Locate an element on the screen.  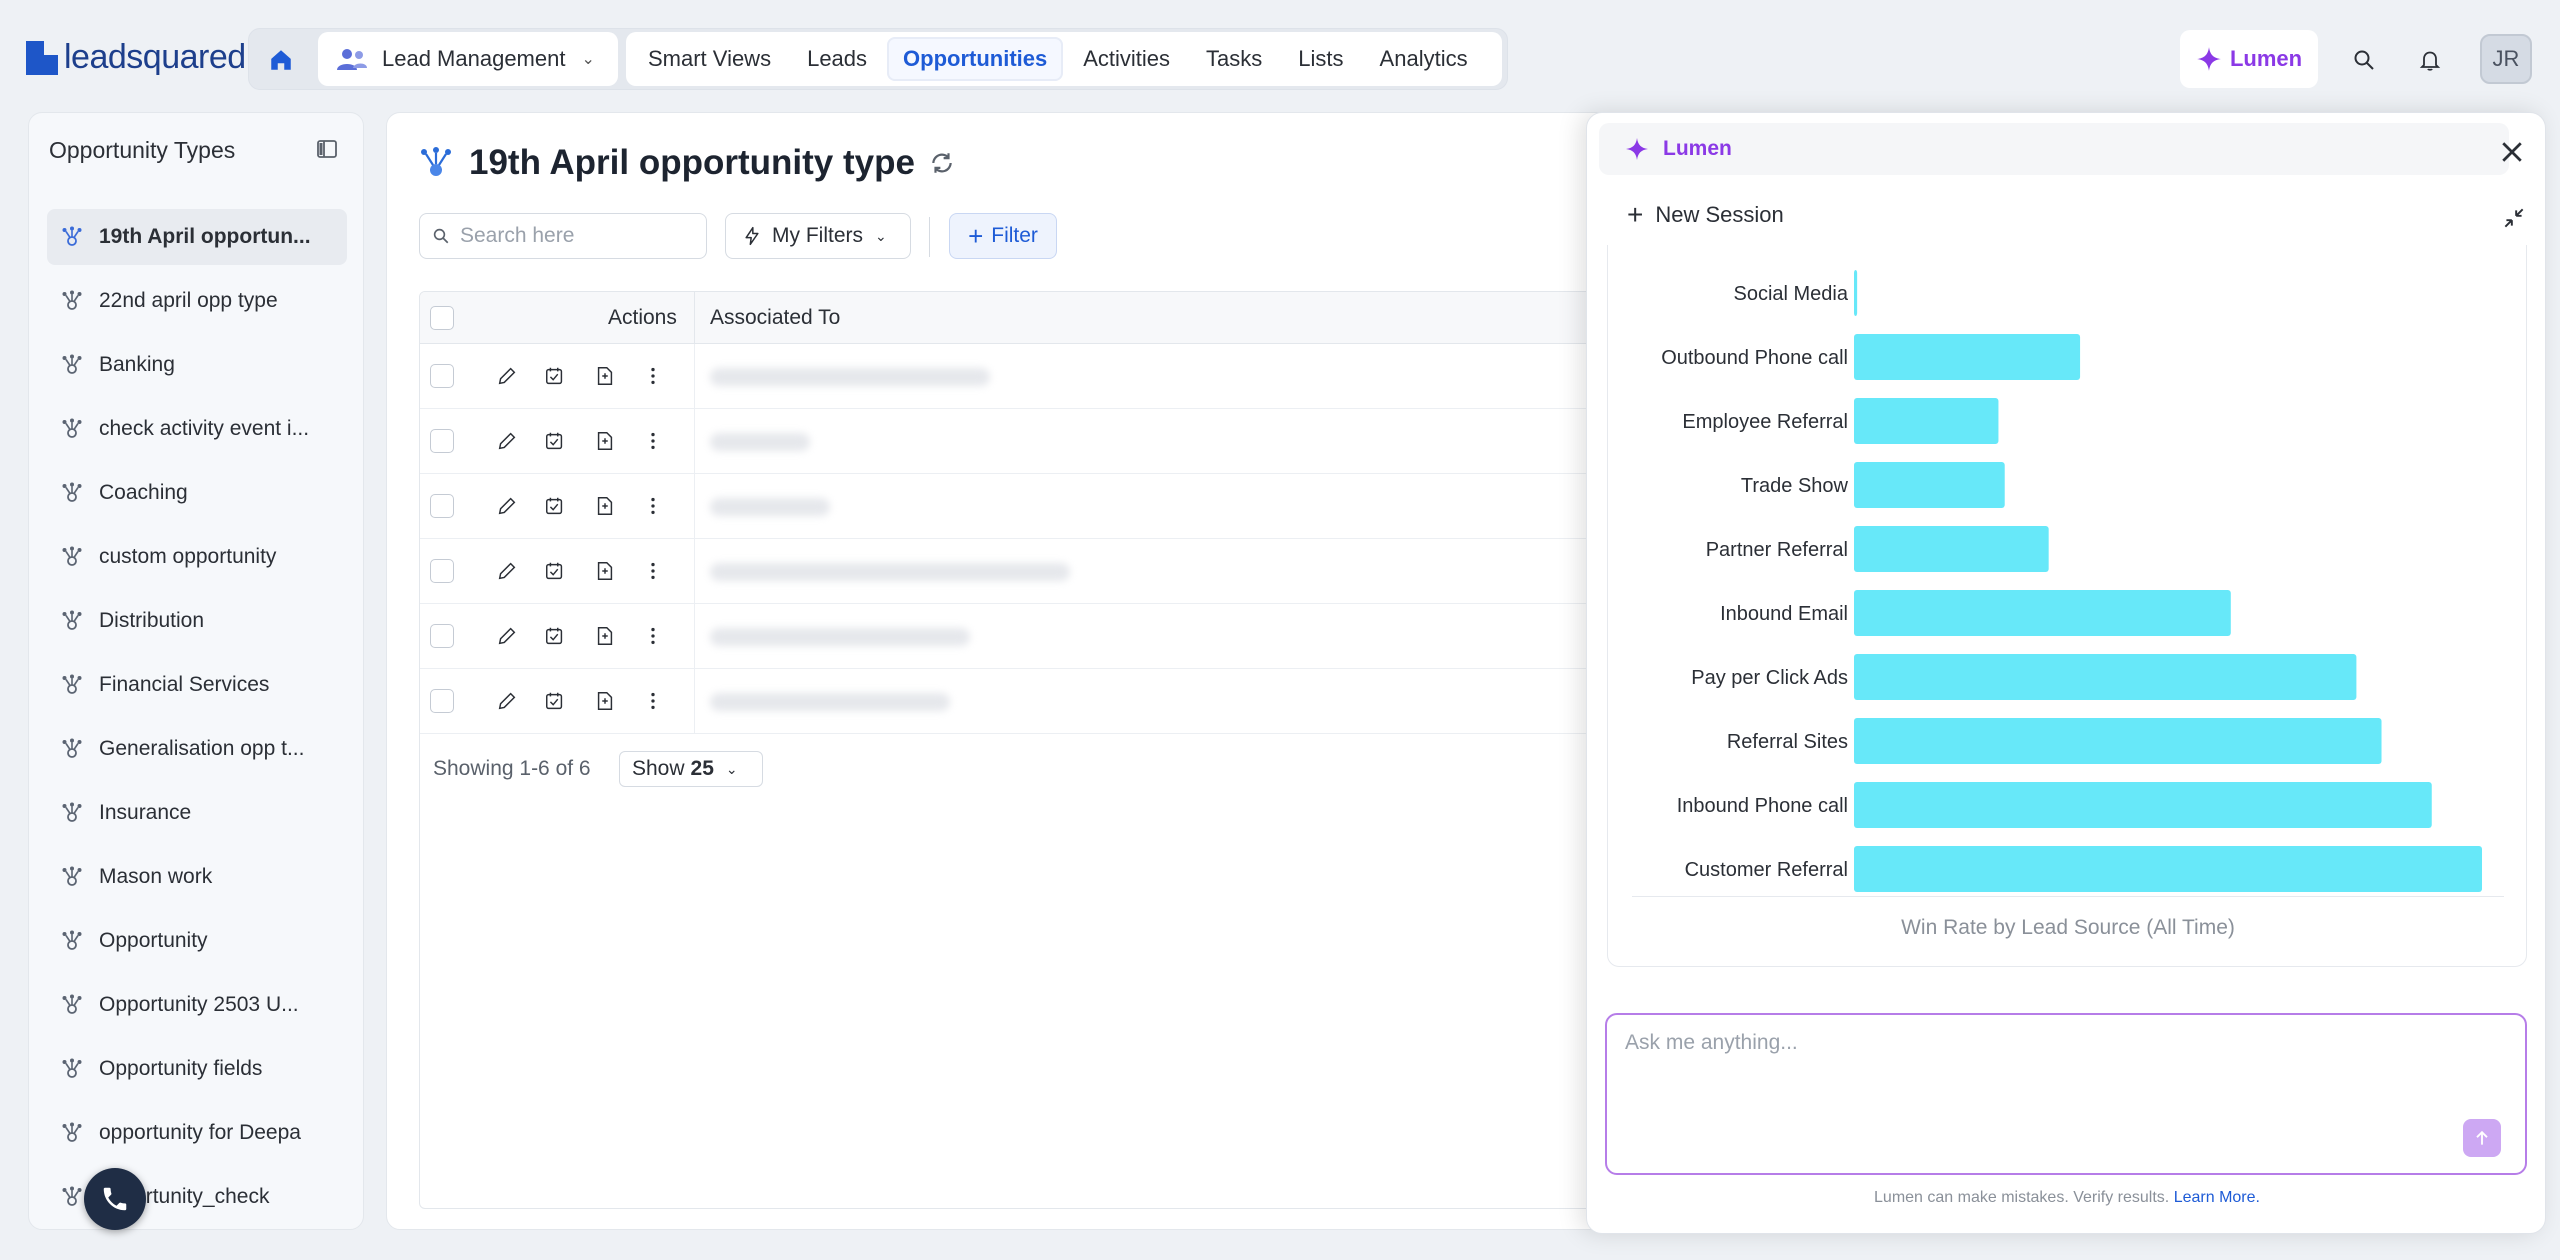
sidebar-item-opportunity-type: Distribution is located at coordinates (197, 621).